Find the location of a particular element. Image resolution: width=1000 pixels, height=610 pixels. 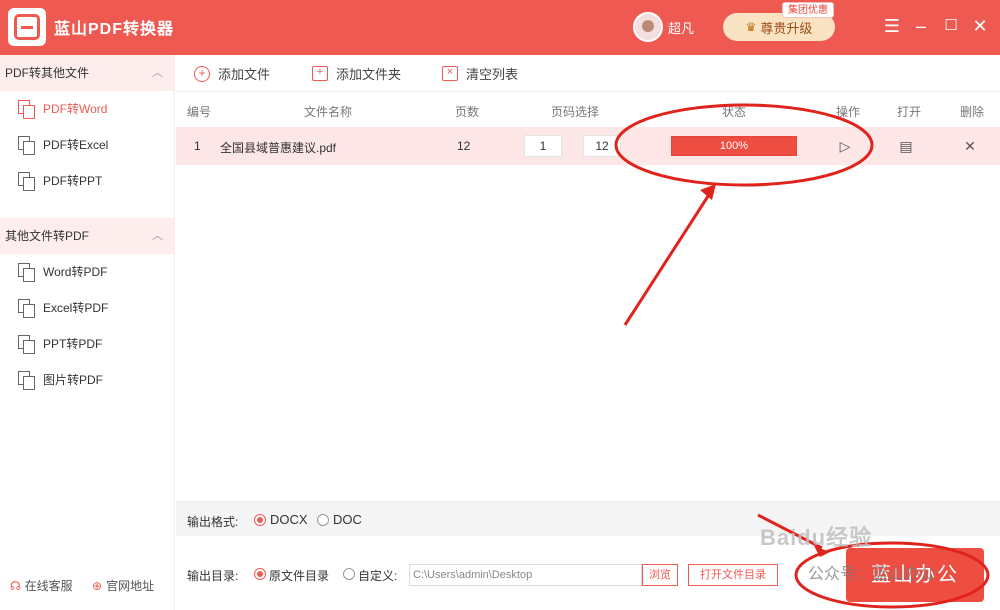

app-logo-icon is located at coordinates (27, 27).